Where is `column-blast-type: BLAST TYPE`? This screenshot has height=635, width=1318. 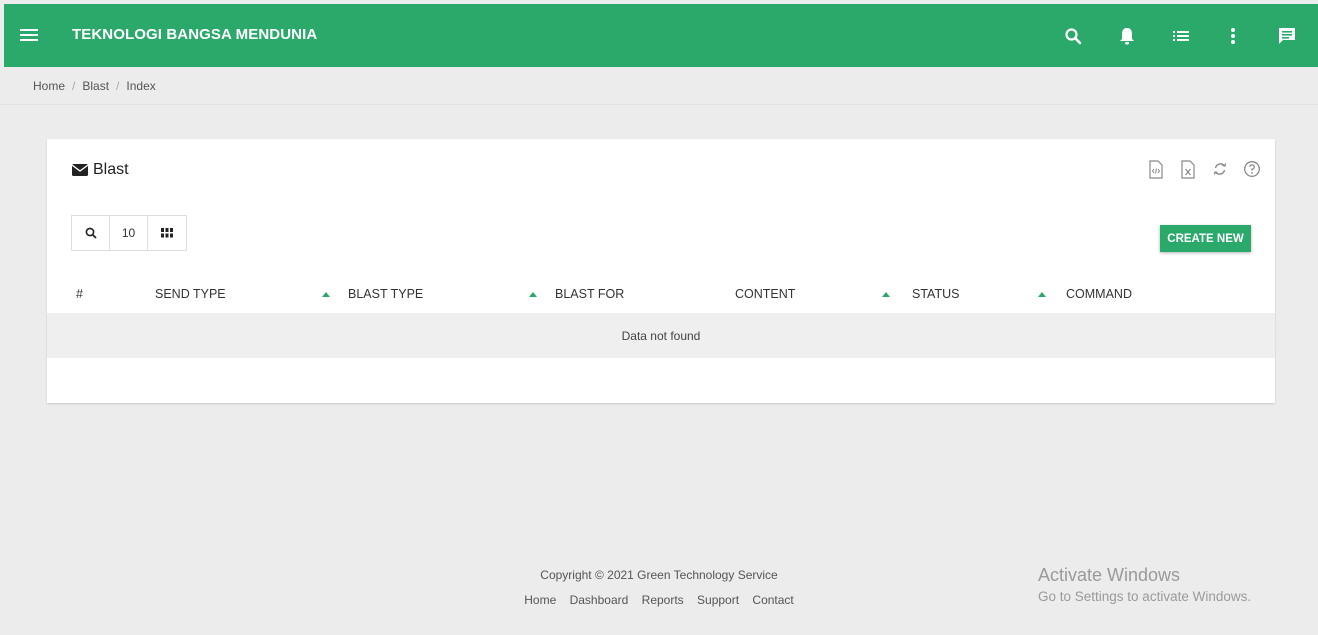
column-blast-type: BLAST TYPE is located at coordinates (372, 294).